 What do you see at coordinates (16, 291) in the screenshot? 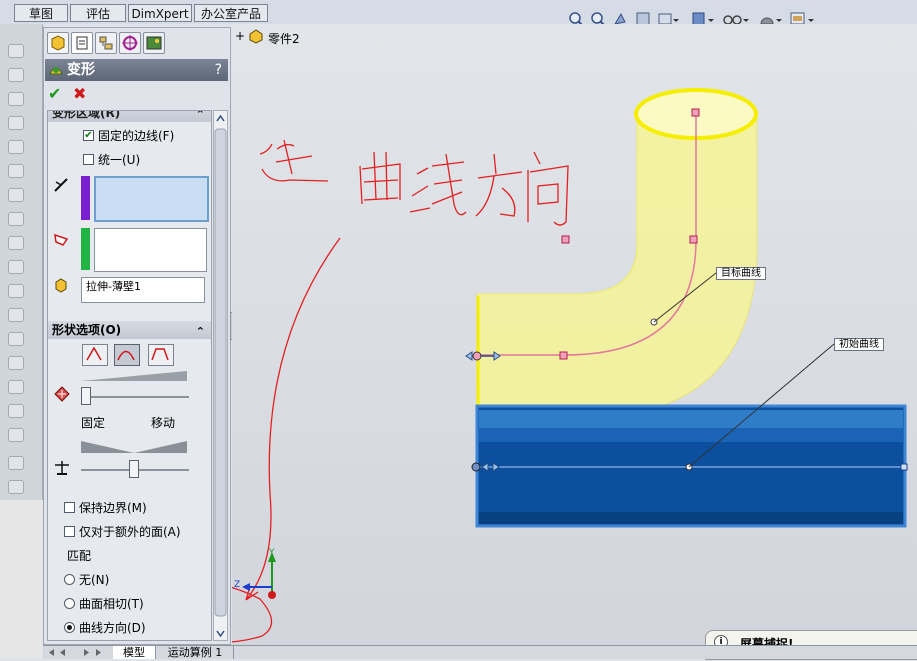
I see `dome-icon` at bounding box center [16, 291].